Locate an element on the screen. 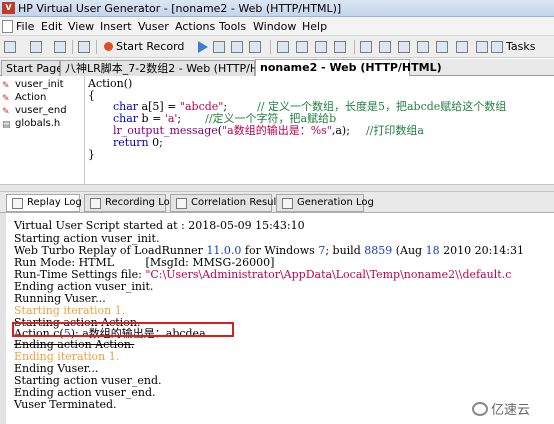 This screenshot has width=554, height=424. menu-window: Window is located at coordinates (274, 26).